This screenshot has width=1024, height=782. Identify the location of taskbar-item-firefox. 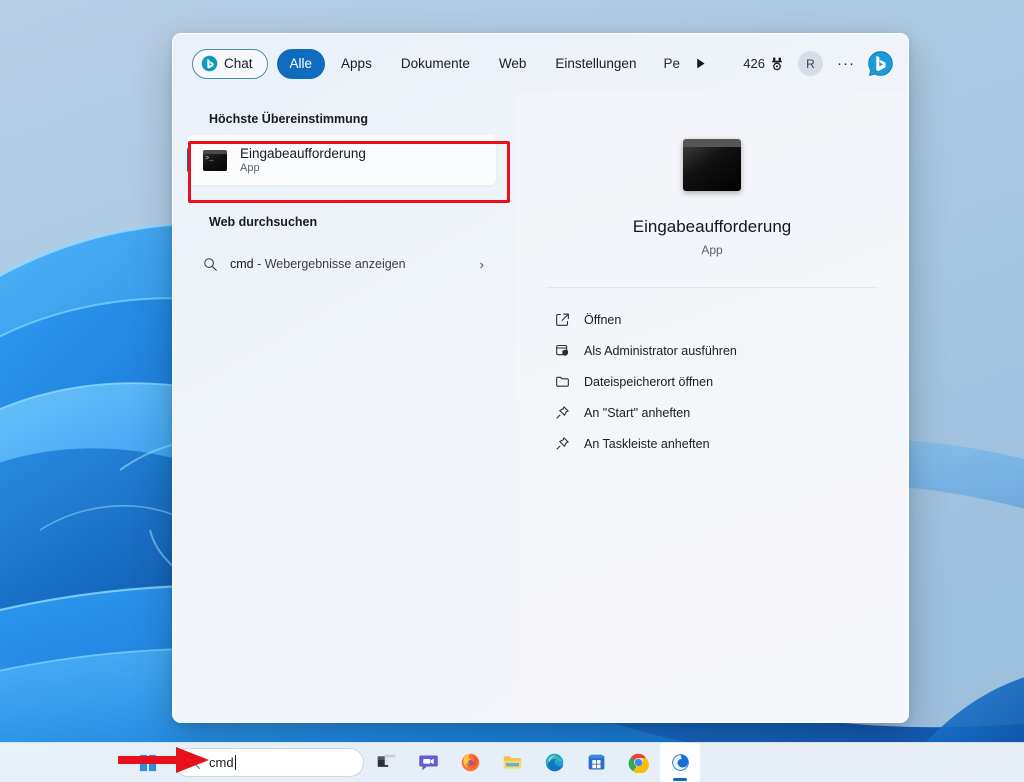
(470, 762).